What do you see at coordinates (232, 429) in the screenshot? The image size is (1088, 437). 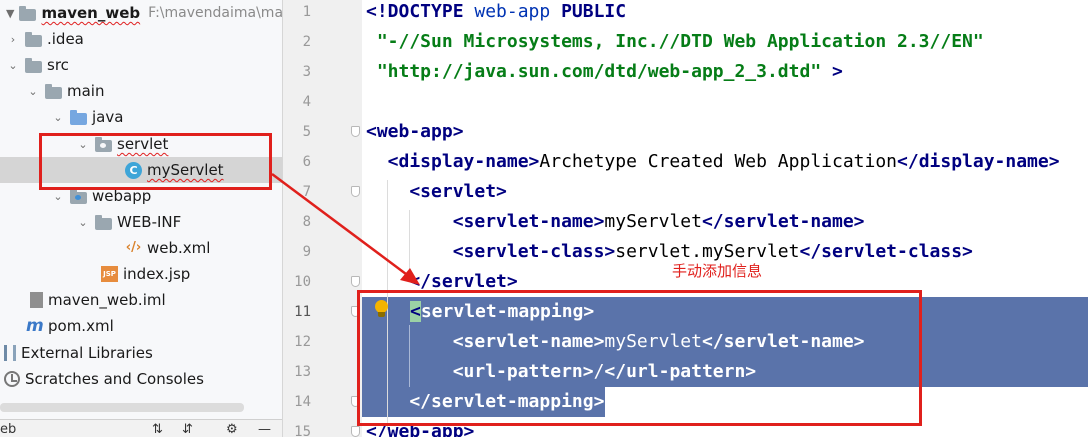 I see `gear-icon: ⚙` at bounding box center [232, 429].